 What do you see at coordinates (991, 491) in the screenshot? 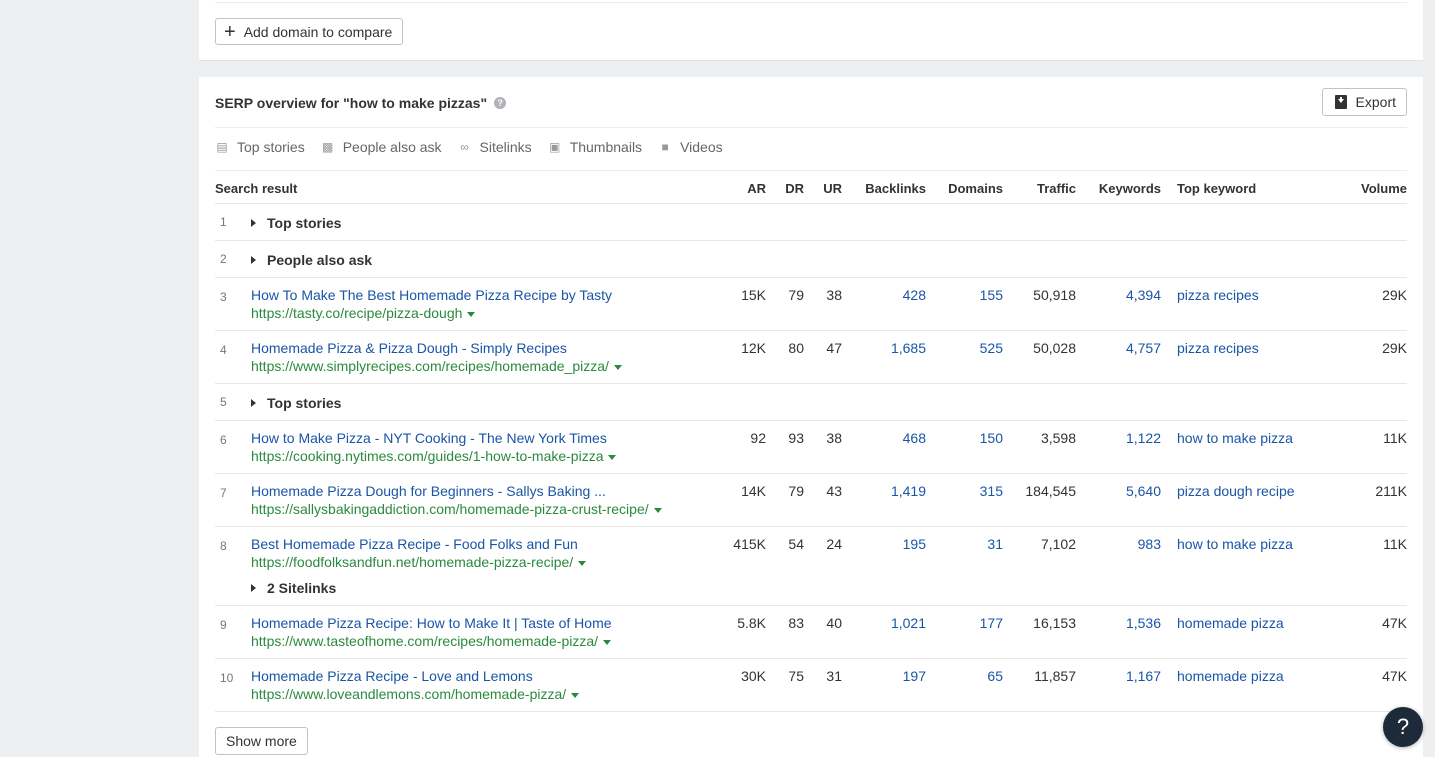
I see `domains-link: 315` at bounding box center [991, 491].